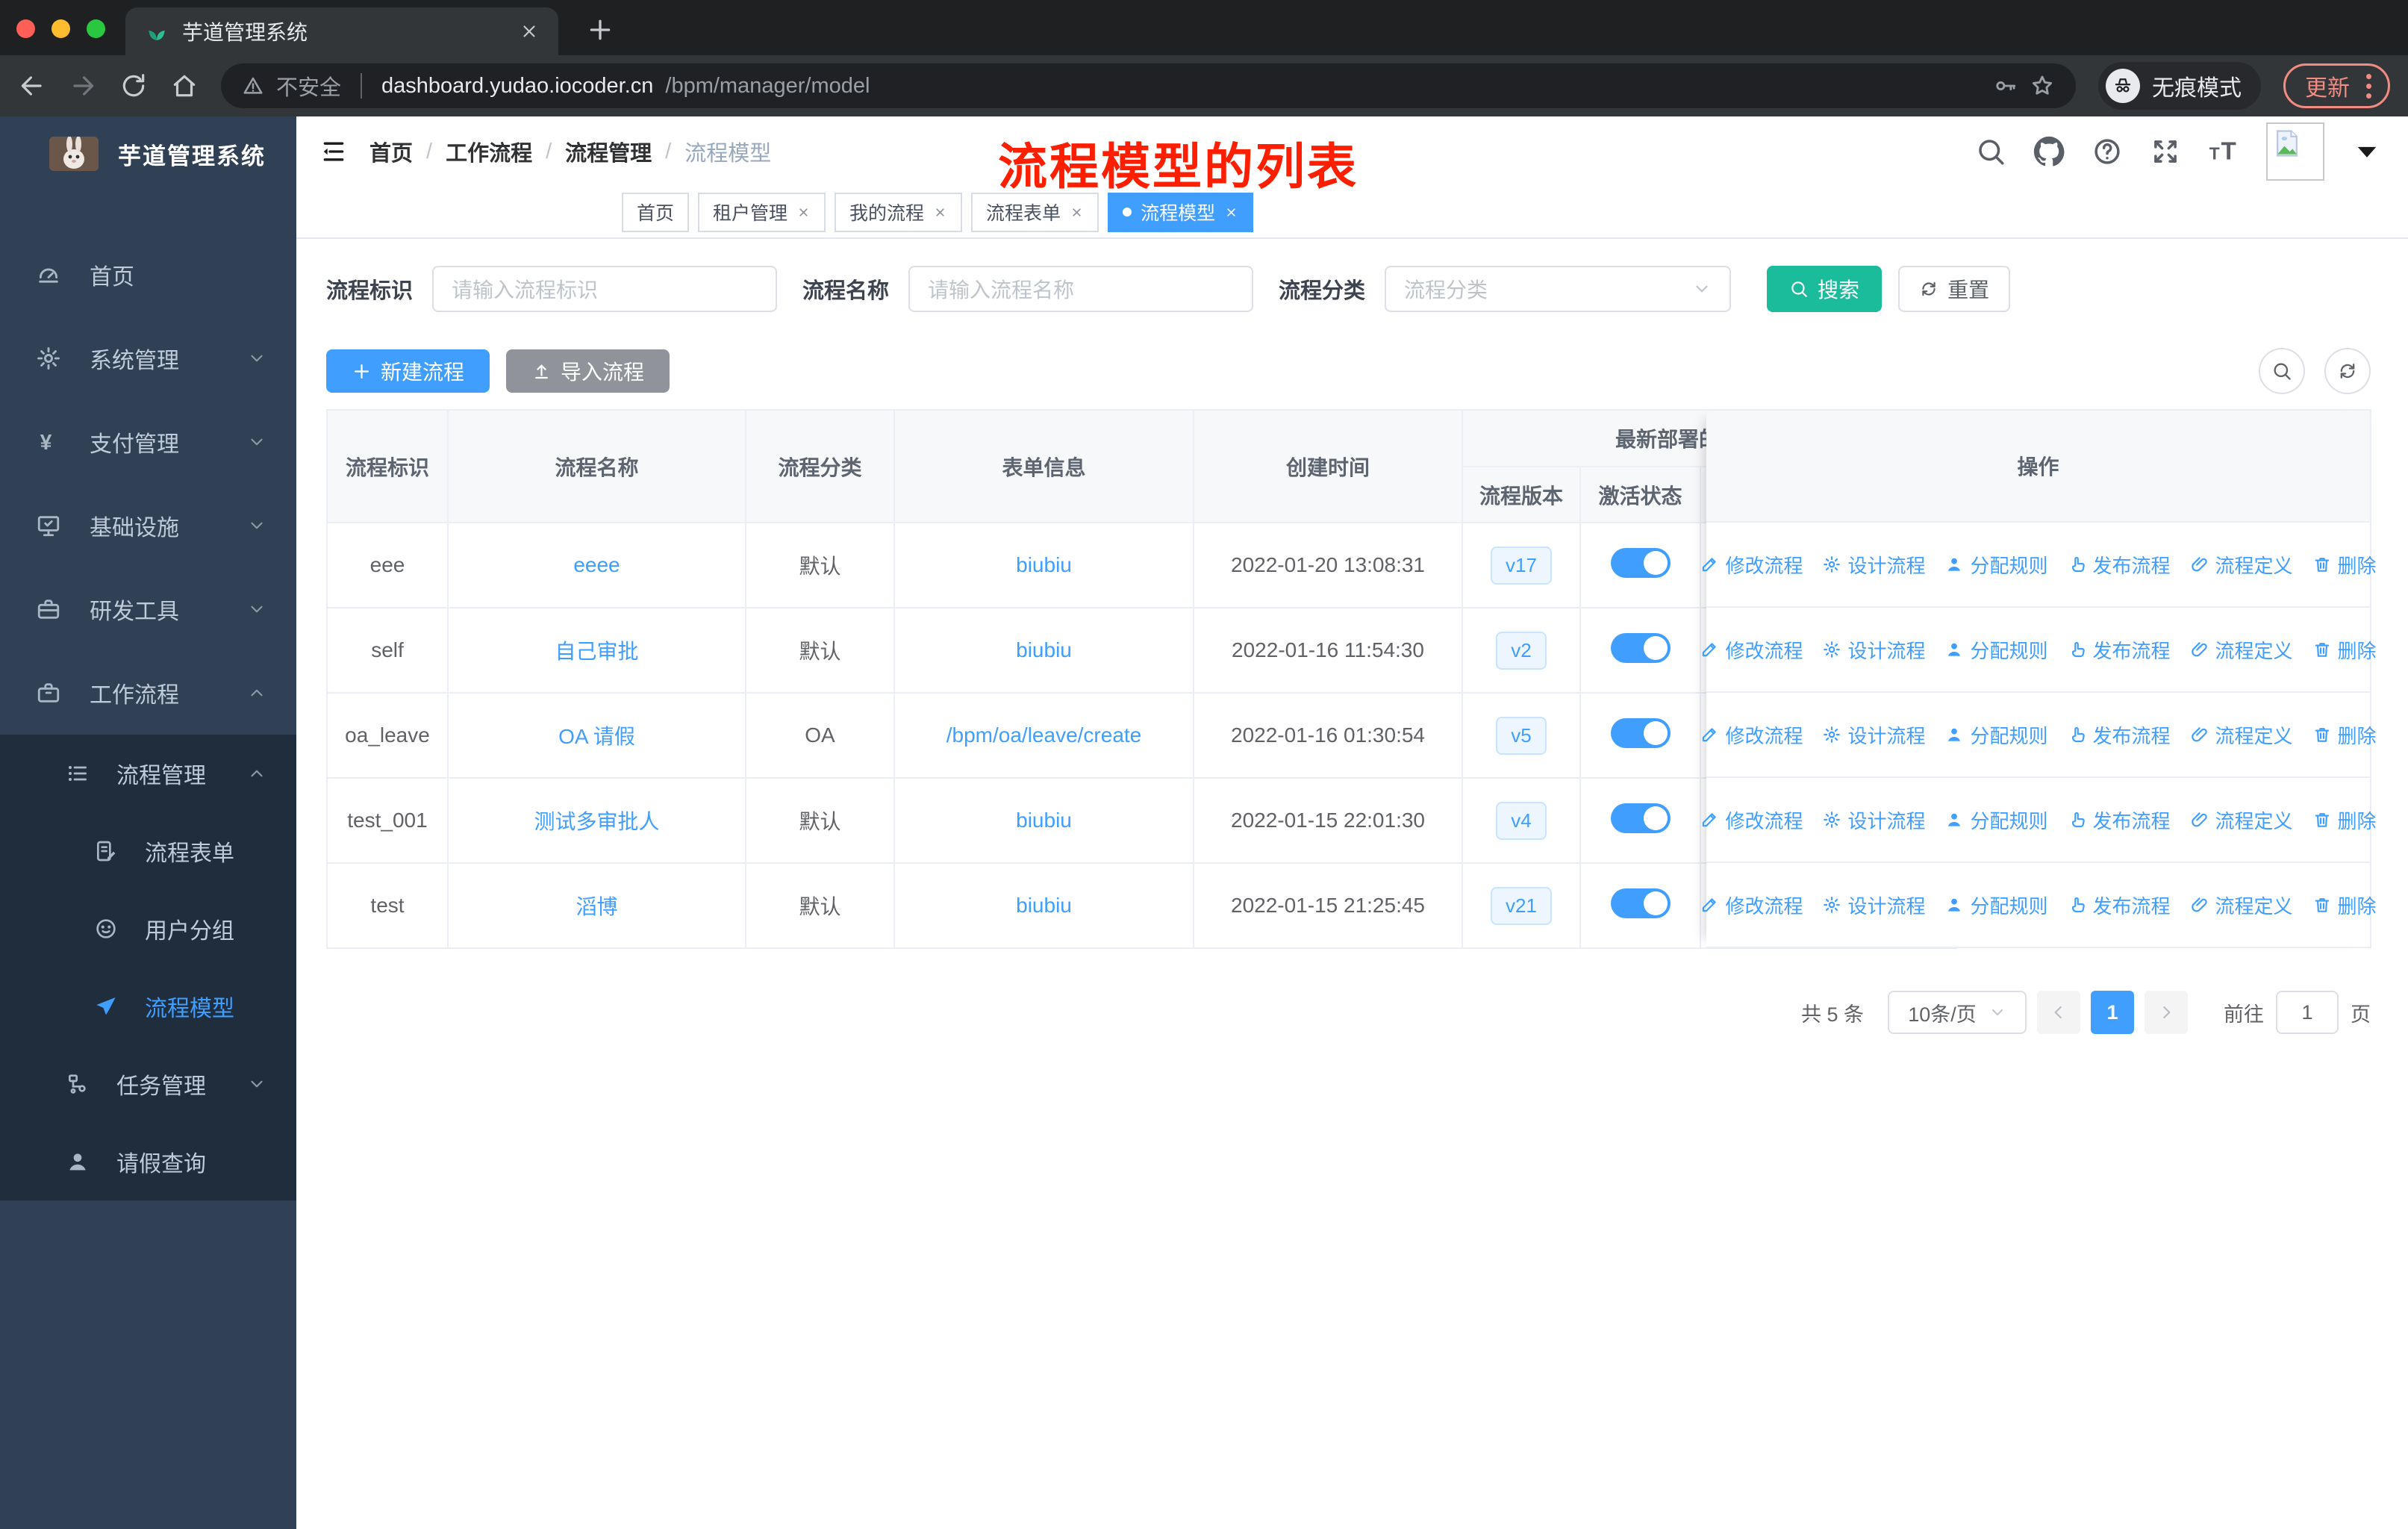  Describe the element at coordinates (1957, 1013) in the screenshot. I see `page-size-select: 10条/页` at that location.